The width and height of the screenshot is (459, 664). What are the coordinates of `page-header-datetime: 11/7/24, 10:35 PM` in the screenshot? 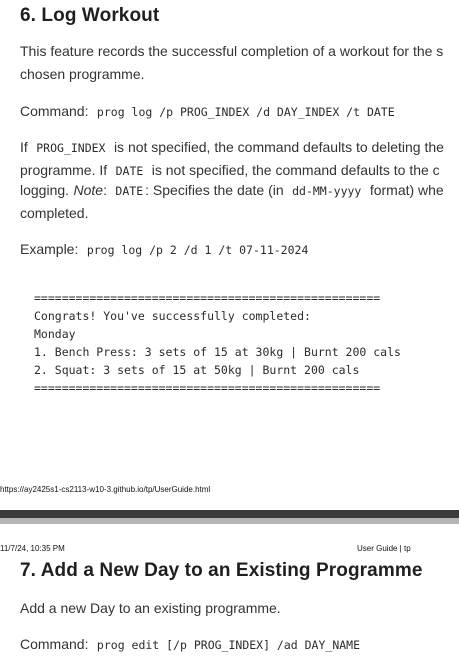 It's located at (32, 548).